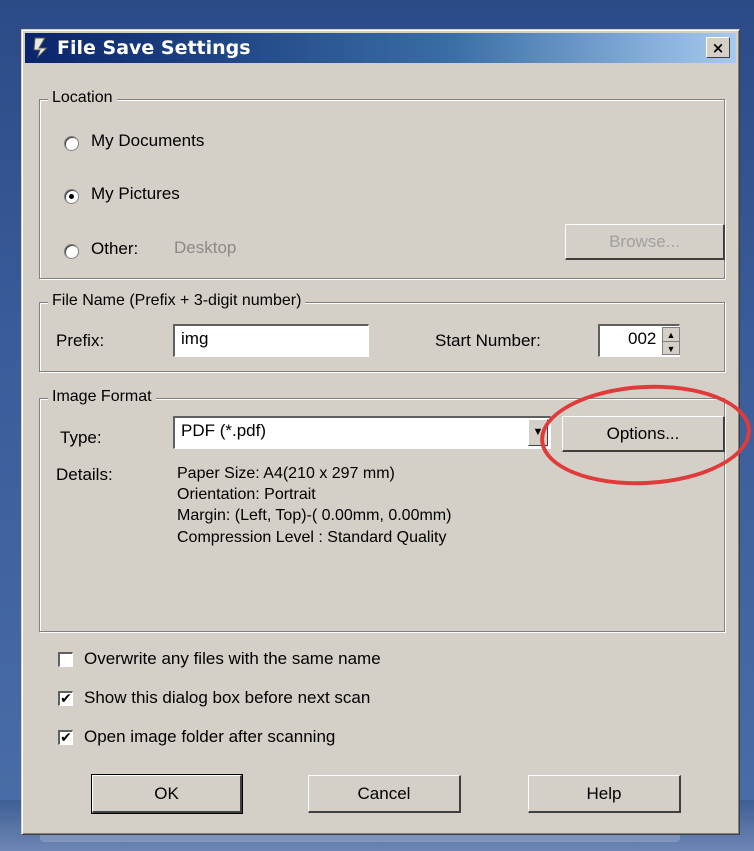 The image size is (754, 851). What do you see at coordinates (147, 141) in the screenshot?
I see `radio-my-documents-label: My Documents` at bounding box center [147, 141].